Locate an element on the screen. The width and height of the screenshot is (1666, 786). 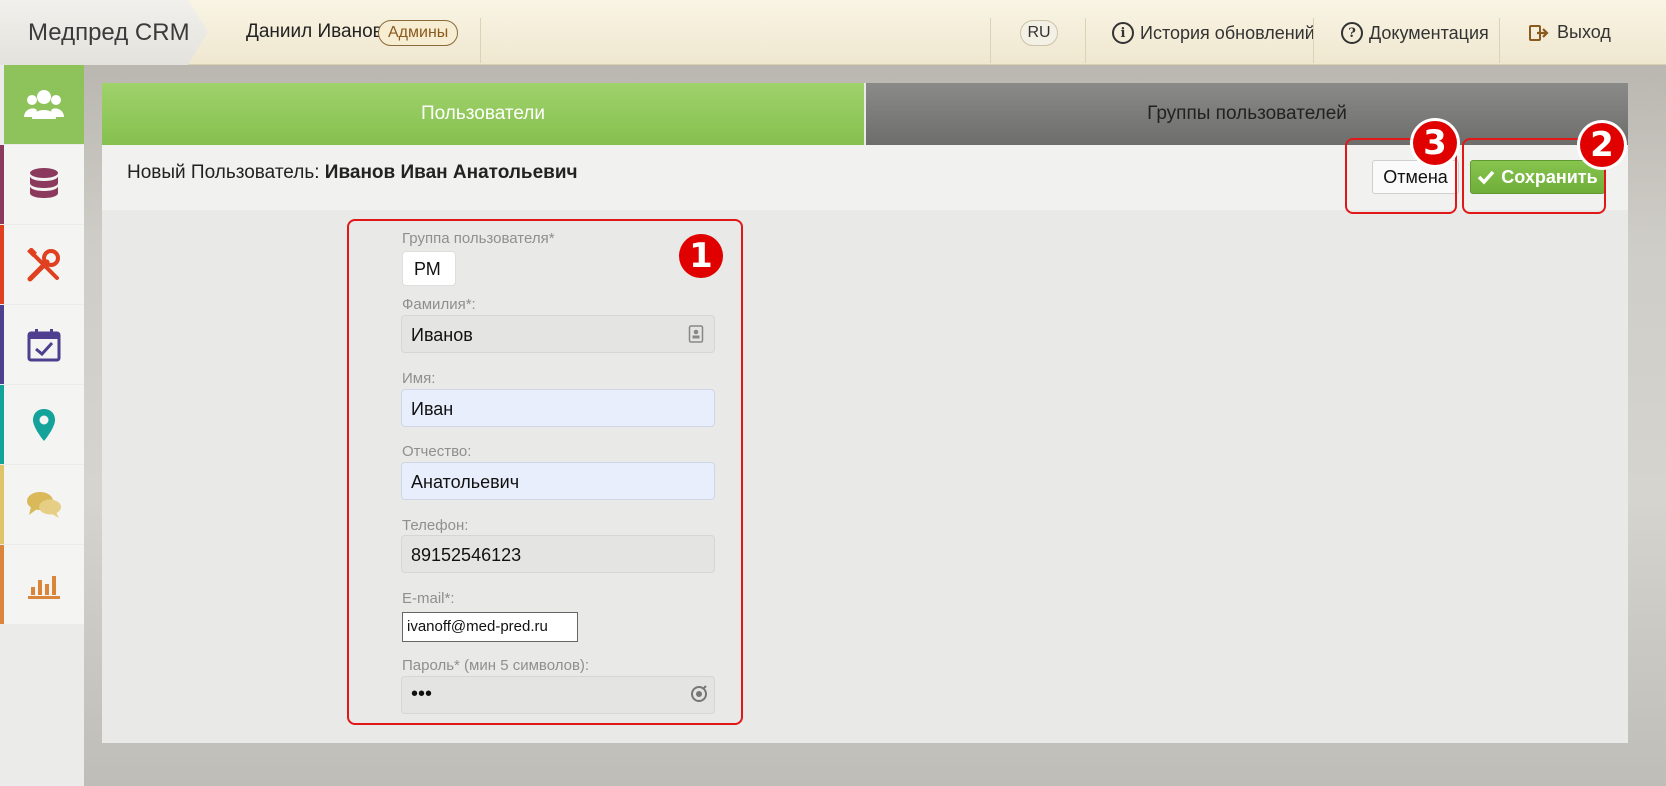
language-switch: RU is located at coordinates (1039, 33).